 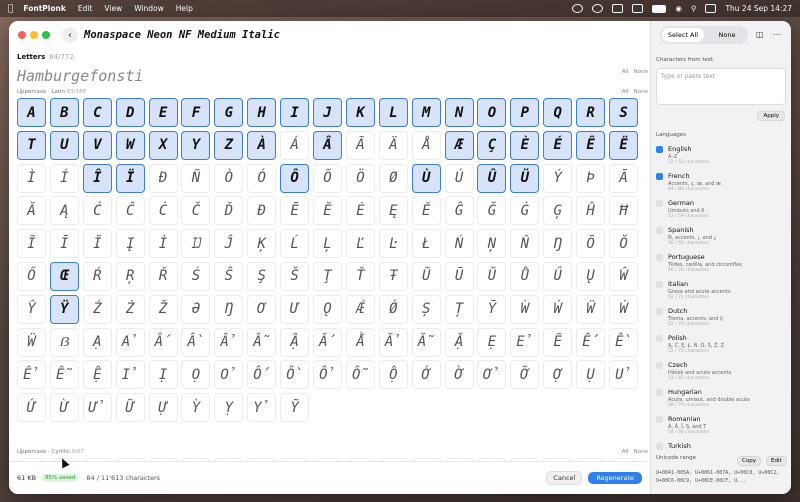 What do you see at coordinates (393, 276) in the screenshot?
I see `latin-glyph-cell: Ŧ` at bounding box center [393, 276].